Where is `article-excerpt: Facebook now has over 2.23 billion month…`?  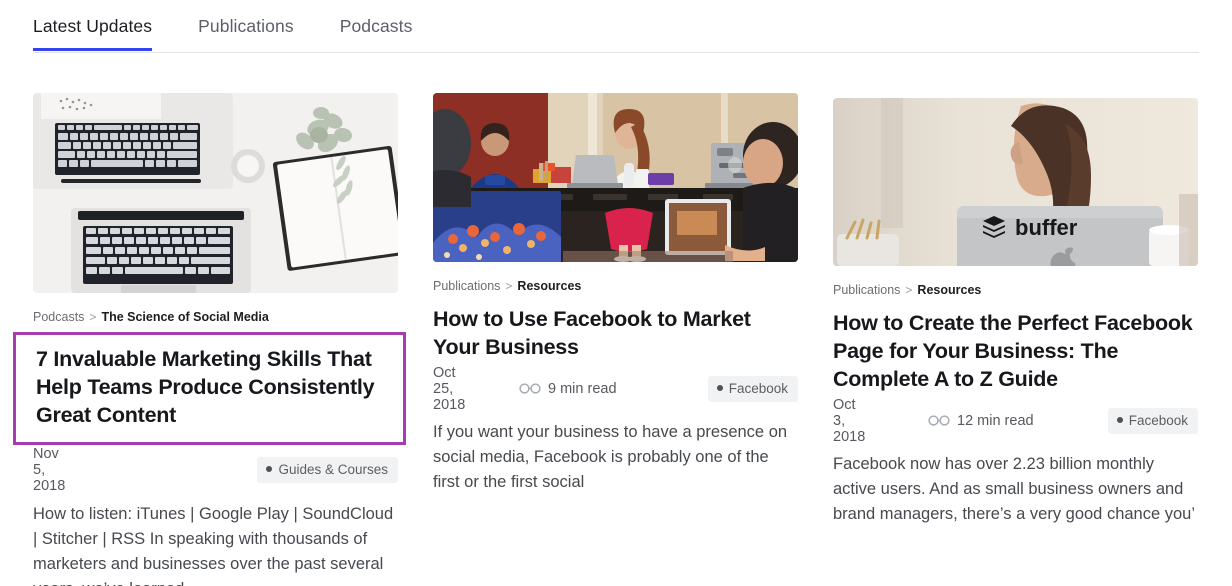 article-excerpt: Facebook now has over 2.23 billion month… is located at coordinates (1014, 488).